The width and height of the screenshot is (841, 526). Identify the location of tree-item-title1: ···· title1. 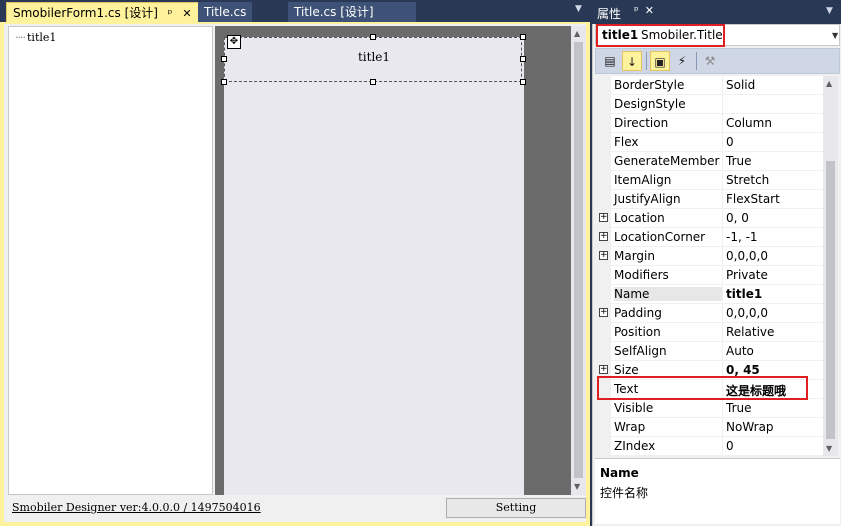
(35, 37).